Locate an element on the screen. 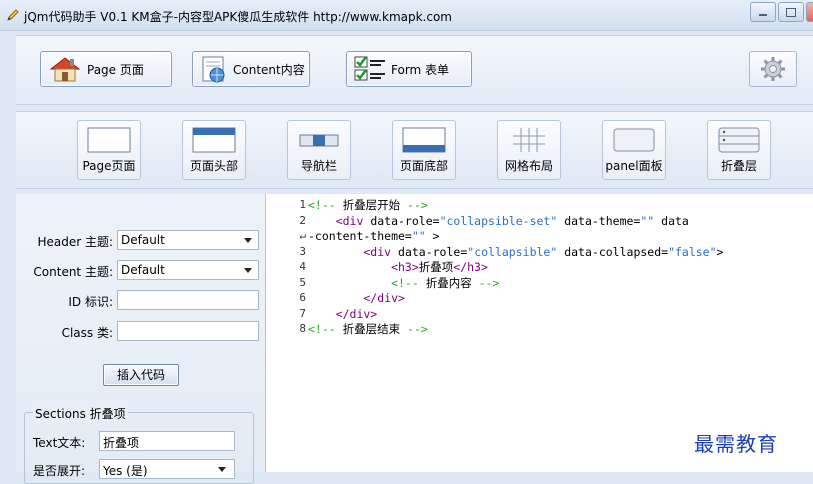  comp-navbar-label: 导航栏 is located at coordinates (318, 166).